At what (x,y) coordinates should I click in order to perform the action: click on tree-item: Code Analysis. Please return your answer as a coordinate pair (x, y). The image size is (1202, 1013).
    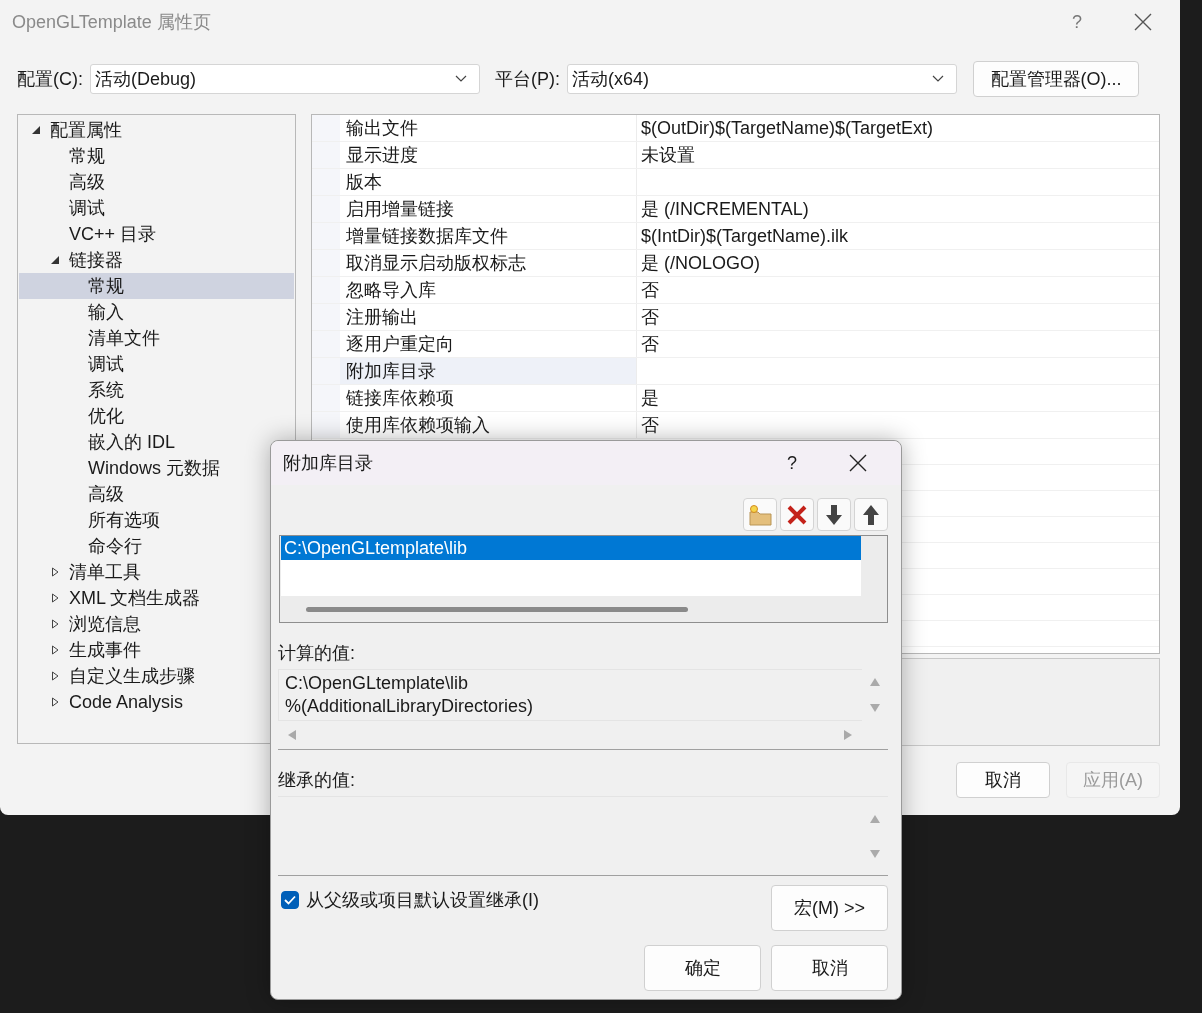
    Looking at the image, I should click on (126, 702).